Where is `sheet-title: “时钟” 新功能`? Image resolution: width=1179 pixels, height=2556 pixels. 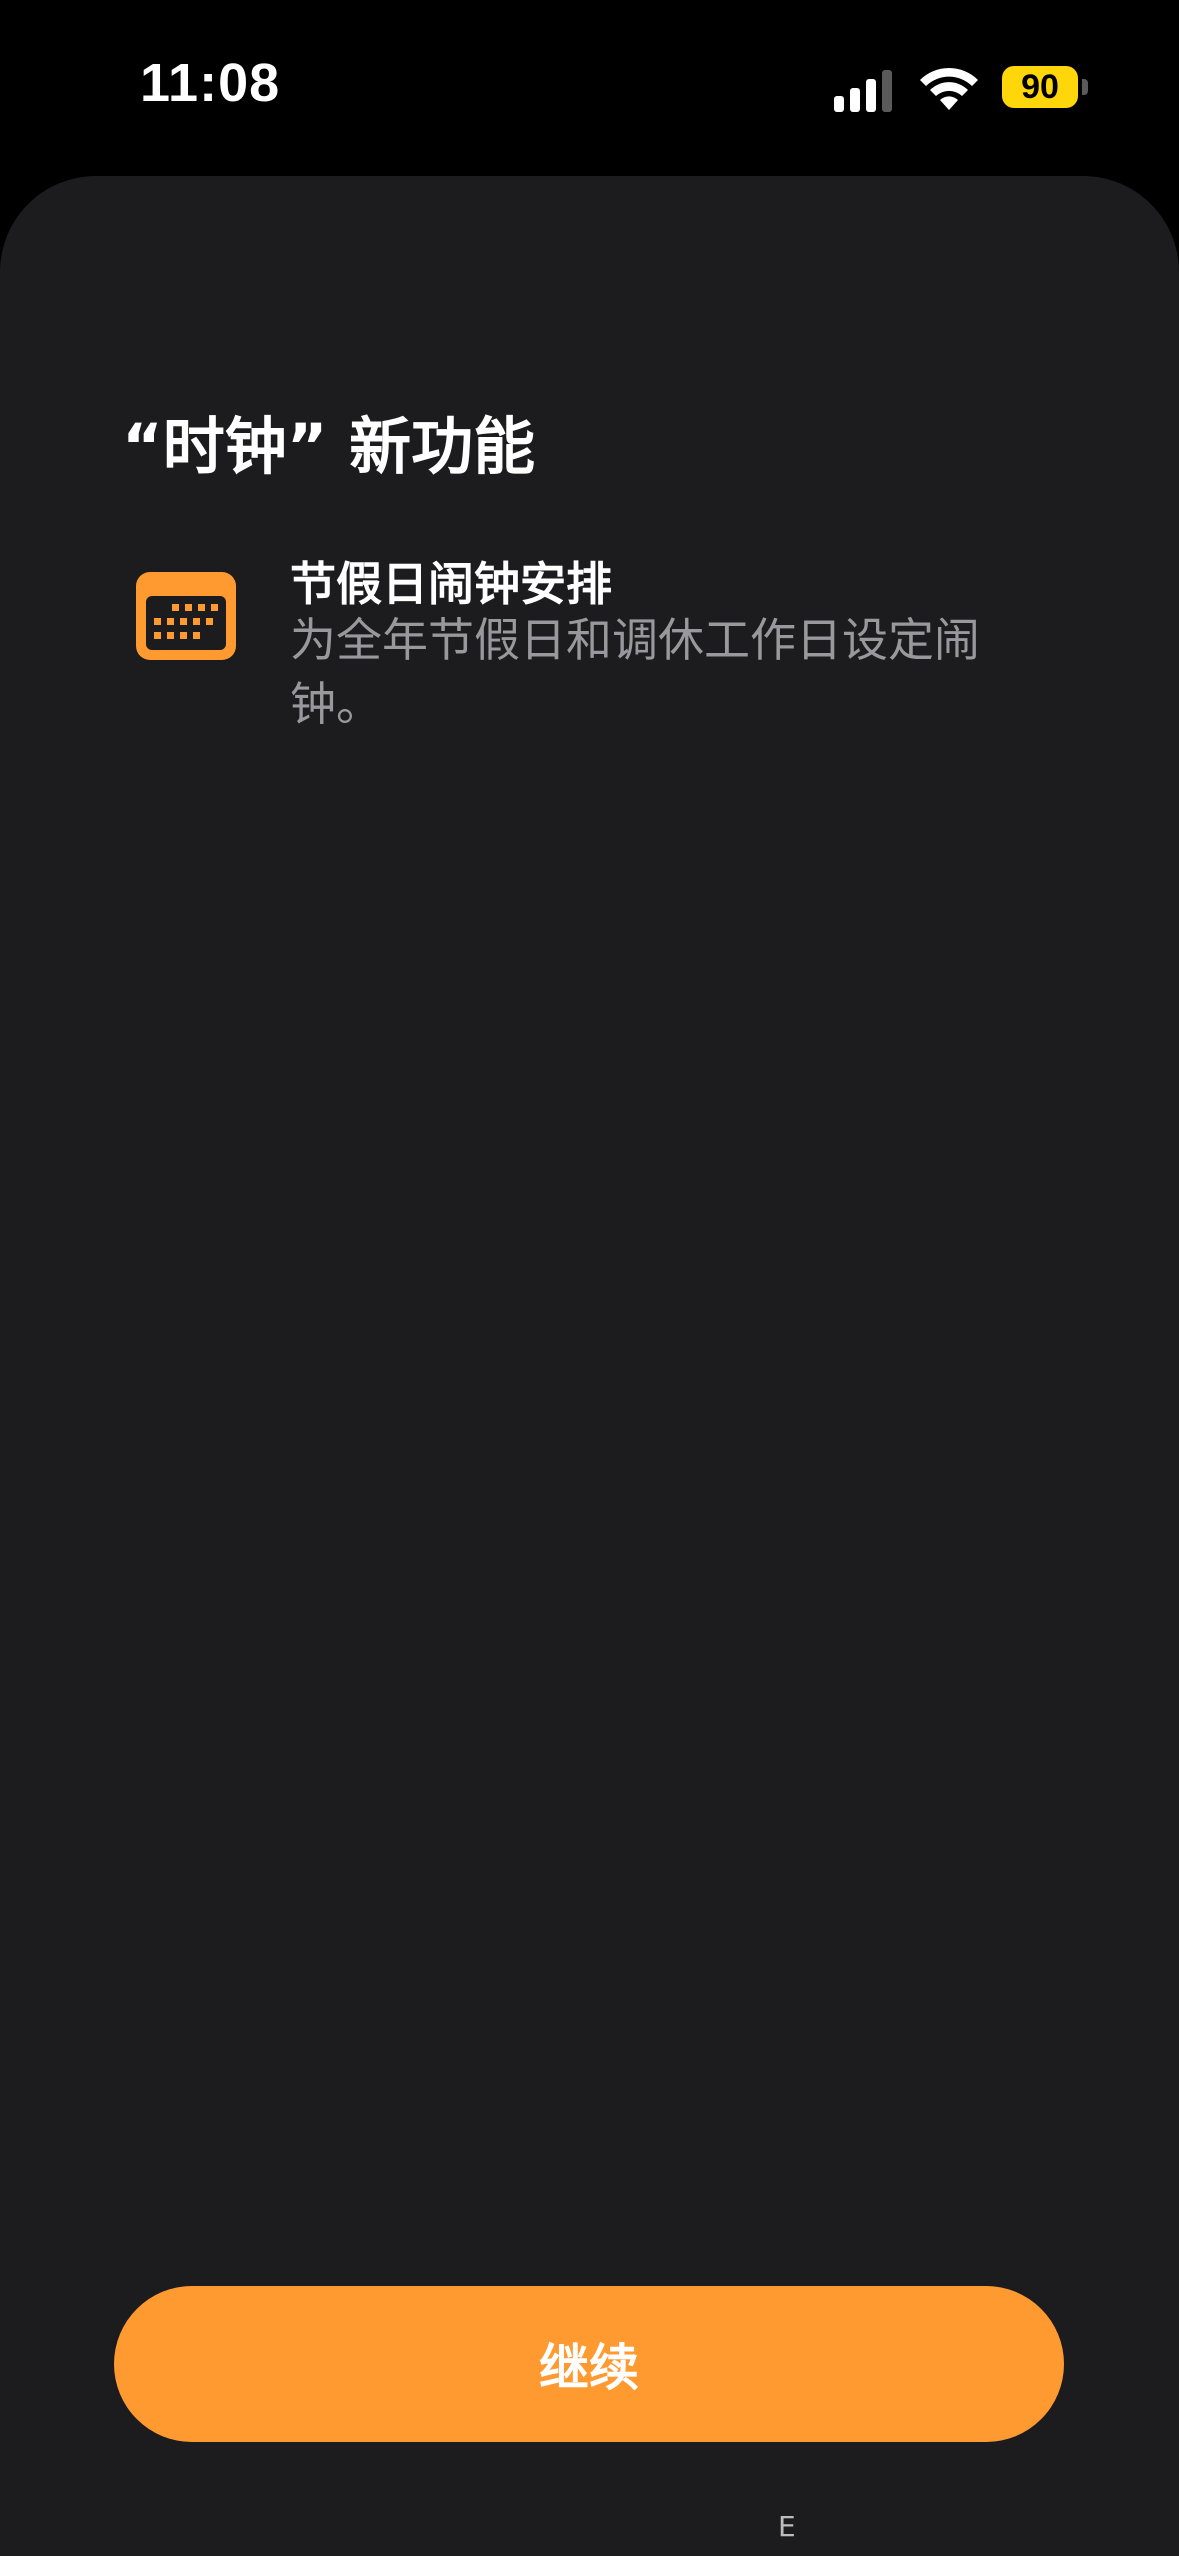 sheet-title: “时钟” 新功能 is located at coordinates (329, 446).